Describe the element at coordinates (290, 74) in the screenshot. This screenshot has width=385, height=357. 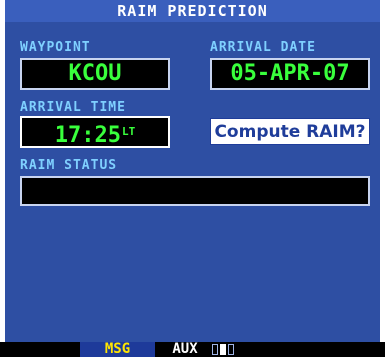
I see `arrival-date-field: 05-APR-07` at that location.